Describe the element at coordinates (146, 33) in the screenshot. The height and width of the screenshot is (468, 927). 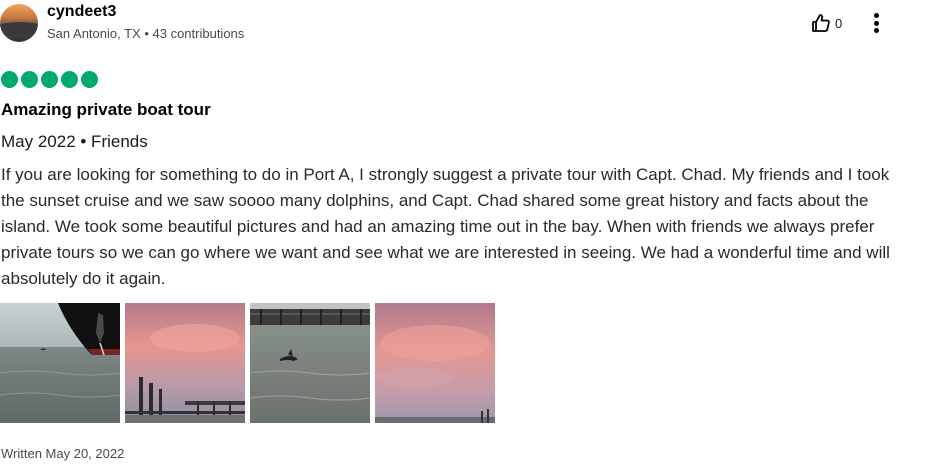
I see `user-location-contributions: San Antonio, TX • 43 contributions` at that location.